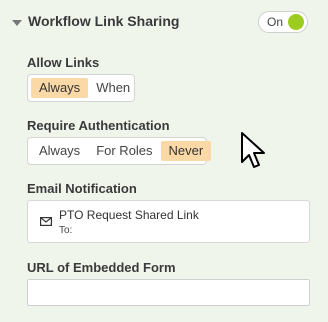 Image resolution: width=328 pixels, height=322 pixels. Describe the element at coordinates (168, 292) in the screenshot. I see `embedded-form-url-input` at that location.